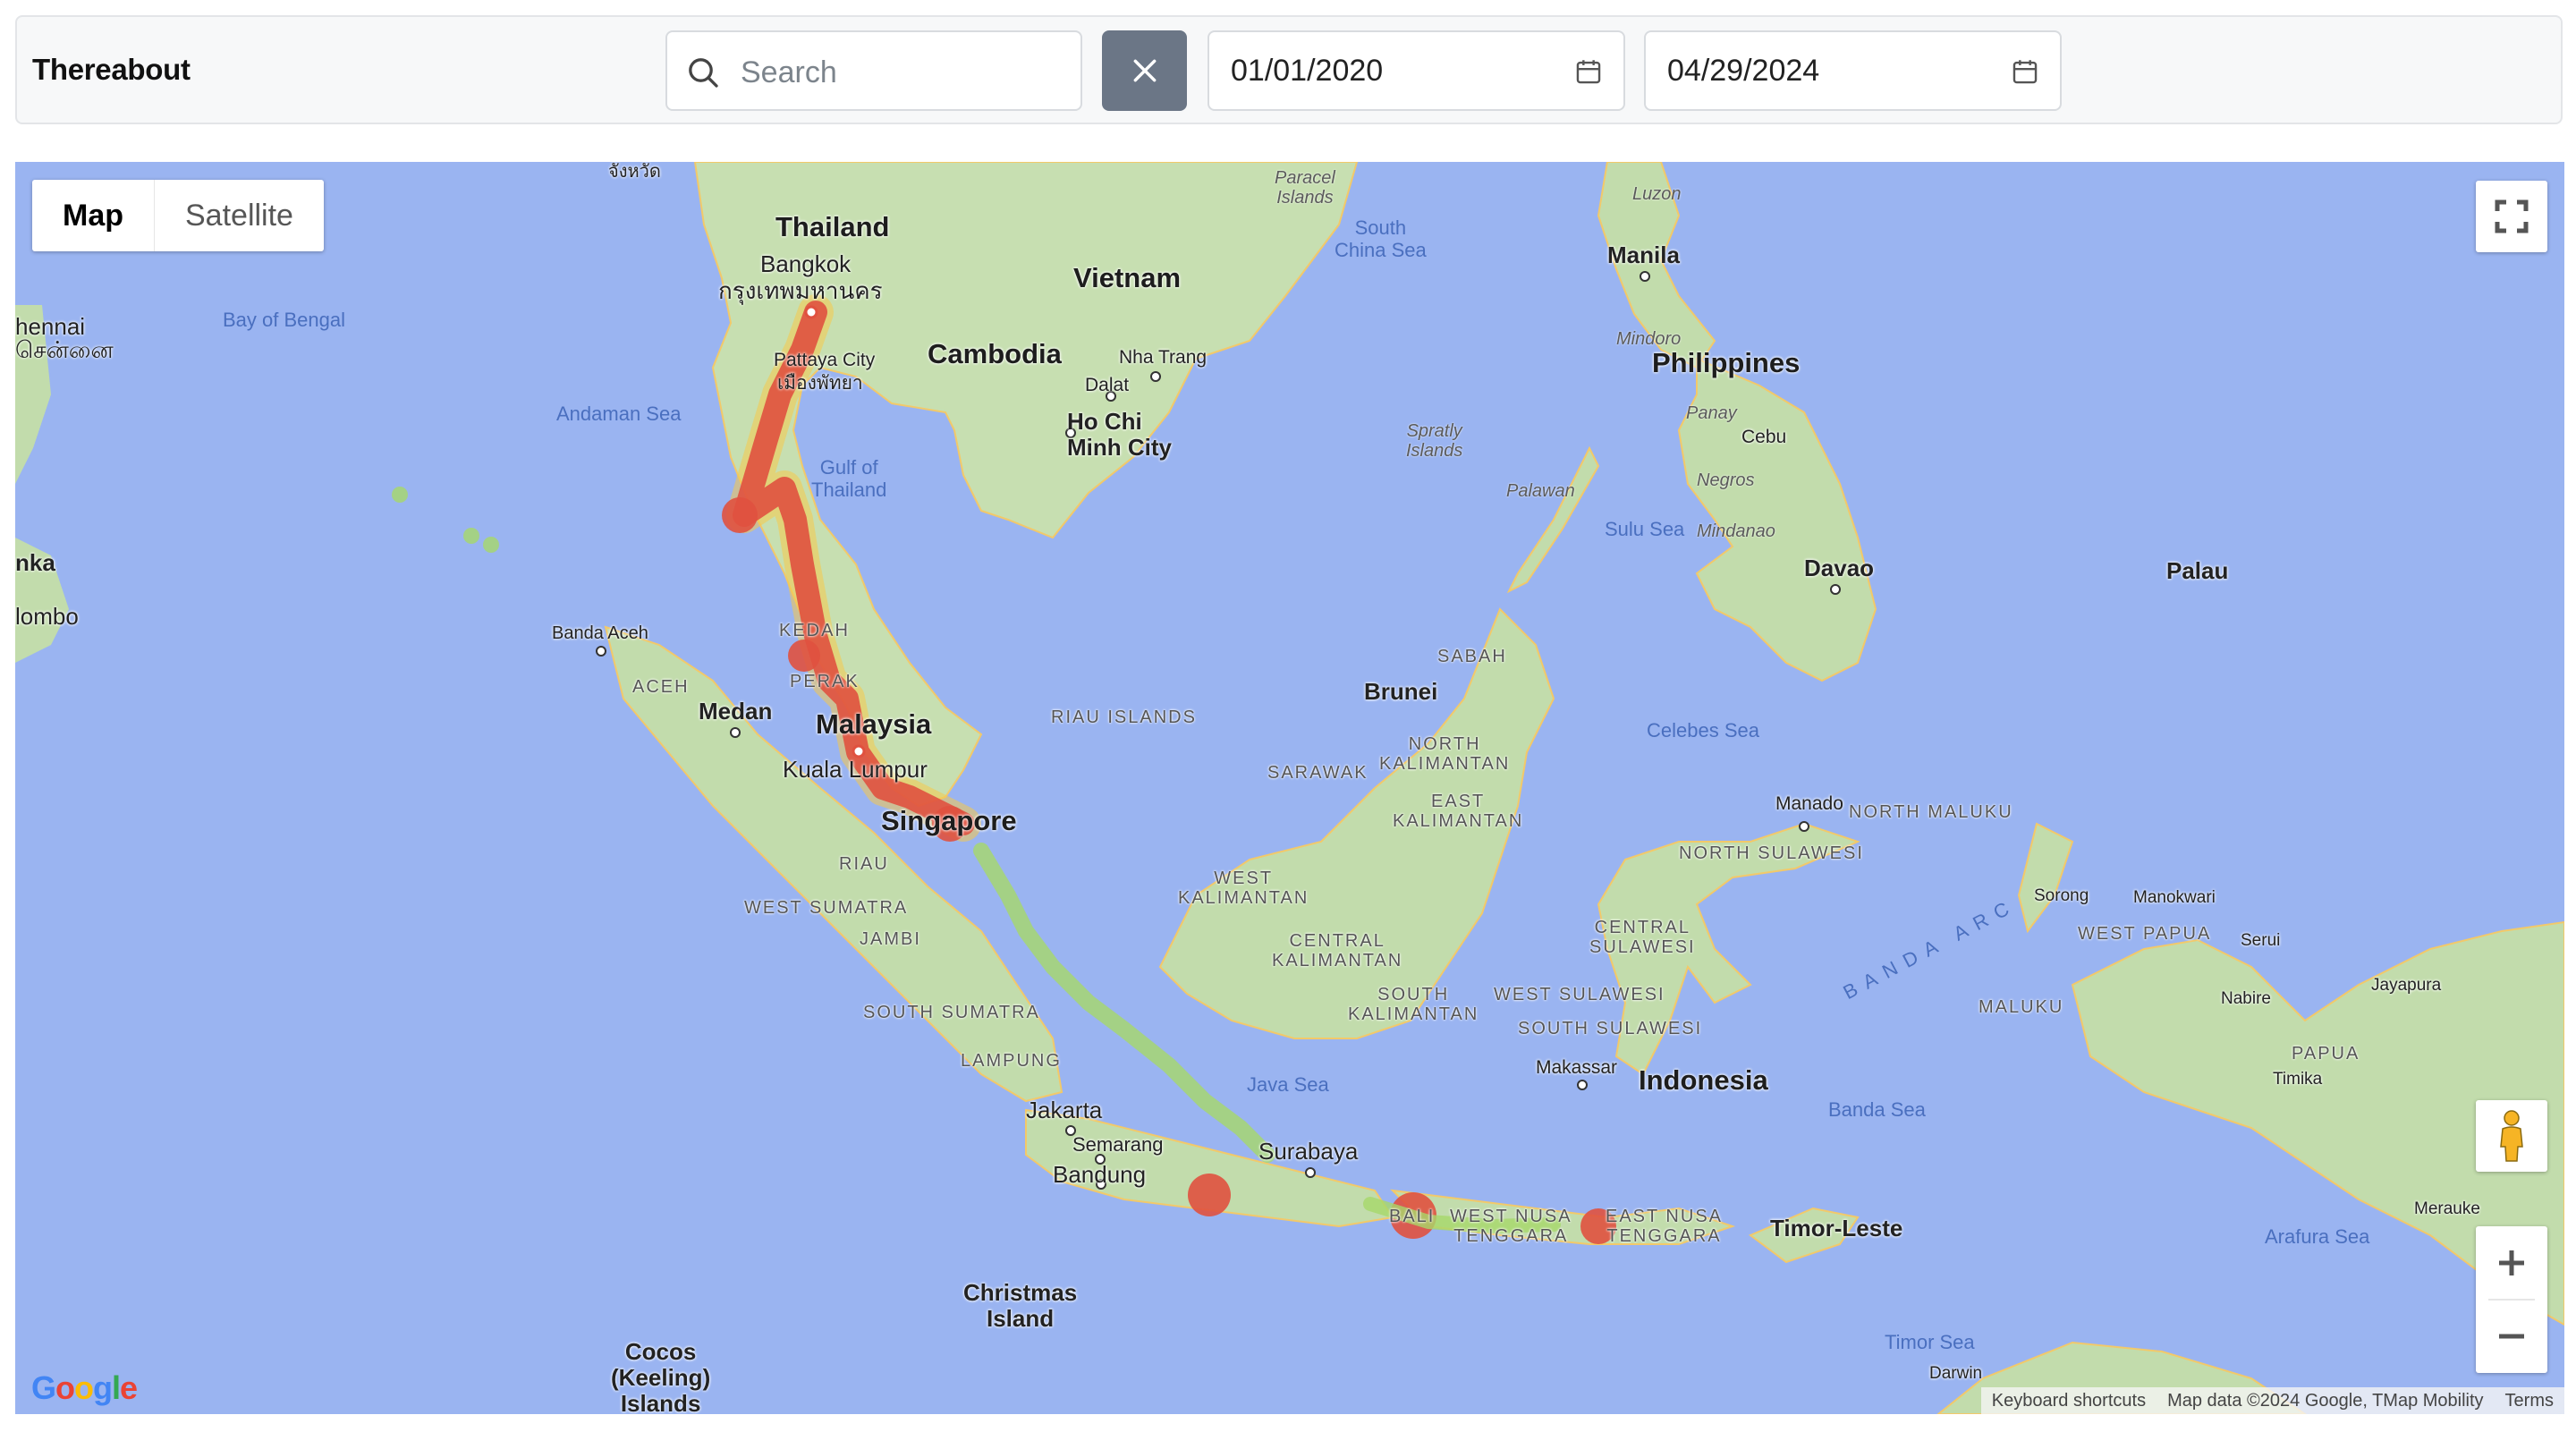 Image resolution: width=2576 pixels, height=1449 pixels. What do you see at coordinates (1703, 730) in the screenshot?
I see `label-celebes-sea: Celebes Sea` at bounding box center [1703, 730].